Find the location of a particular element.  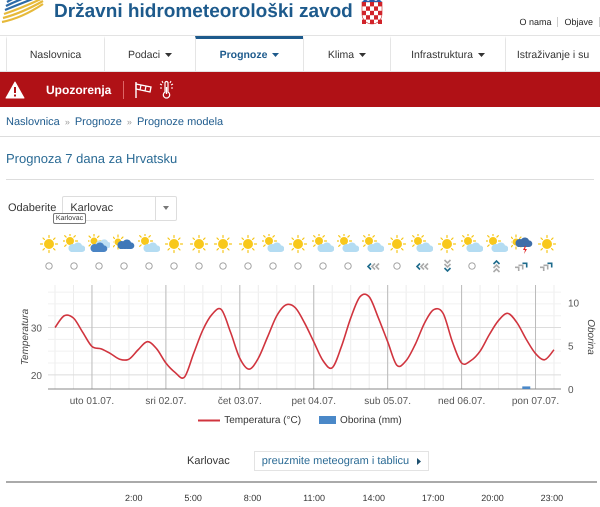

axis-title: Oborina is located at coordinates (590, 337).